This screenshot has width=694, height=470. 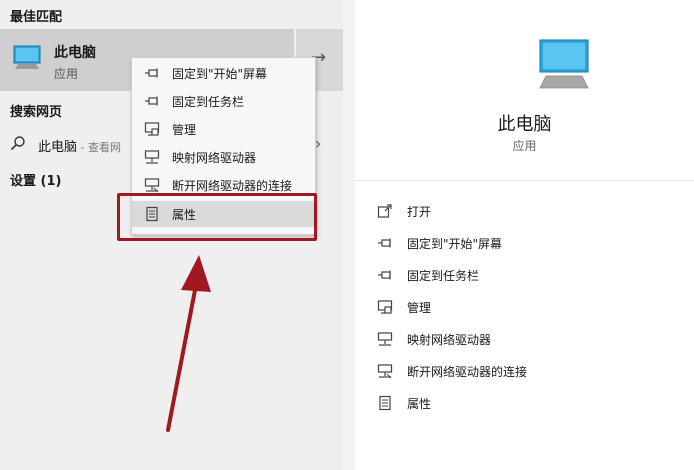 What do you see at coordinates (385, 403) in the screenshot?
I see `properties-icon` at bounding box center [385, 403].